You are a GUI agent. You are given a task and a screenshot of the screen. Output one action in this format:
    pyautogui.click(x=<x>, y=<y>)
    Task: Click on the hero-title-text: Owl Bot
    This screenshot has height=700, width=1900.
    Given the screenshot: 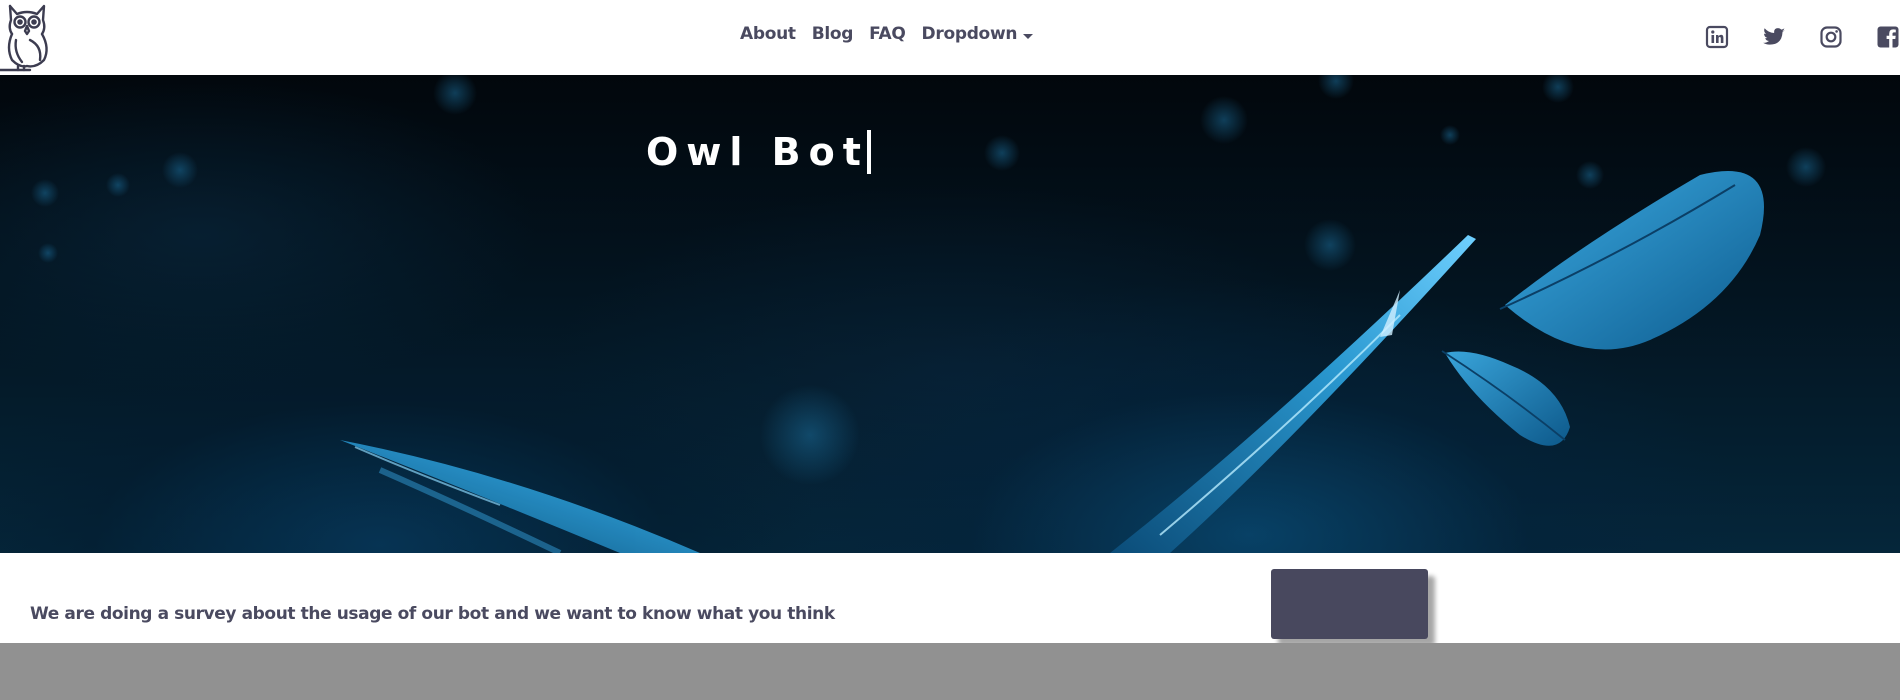 What is the action you would take?
    pyautogui.click(x=757, y=152)
    